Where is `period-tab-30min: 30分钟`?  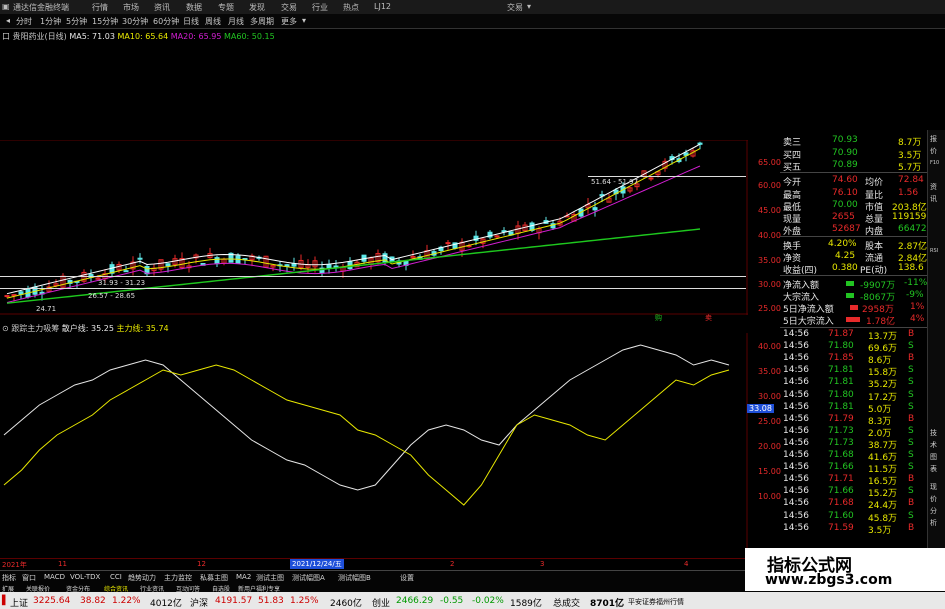 period-tab-30min: 30分钟 is located at coordinates (135, 21).